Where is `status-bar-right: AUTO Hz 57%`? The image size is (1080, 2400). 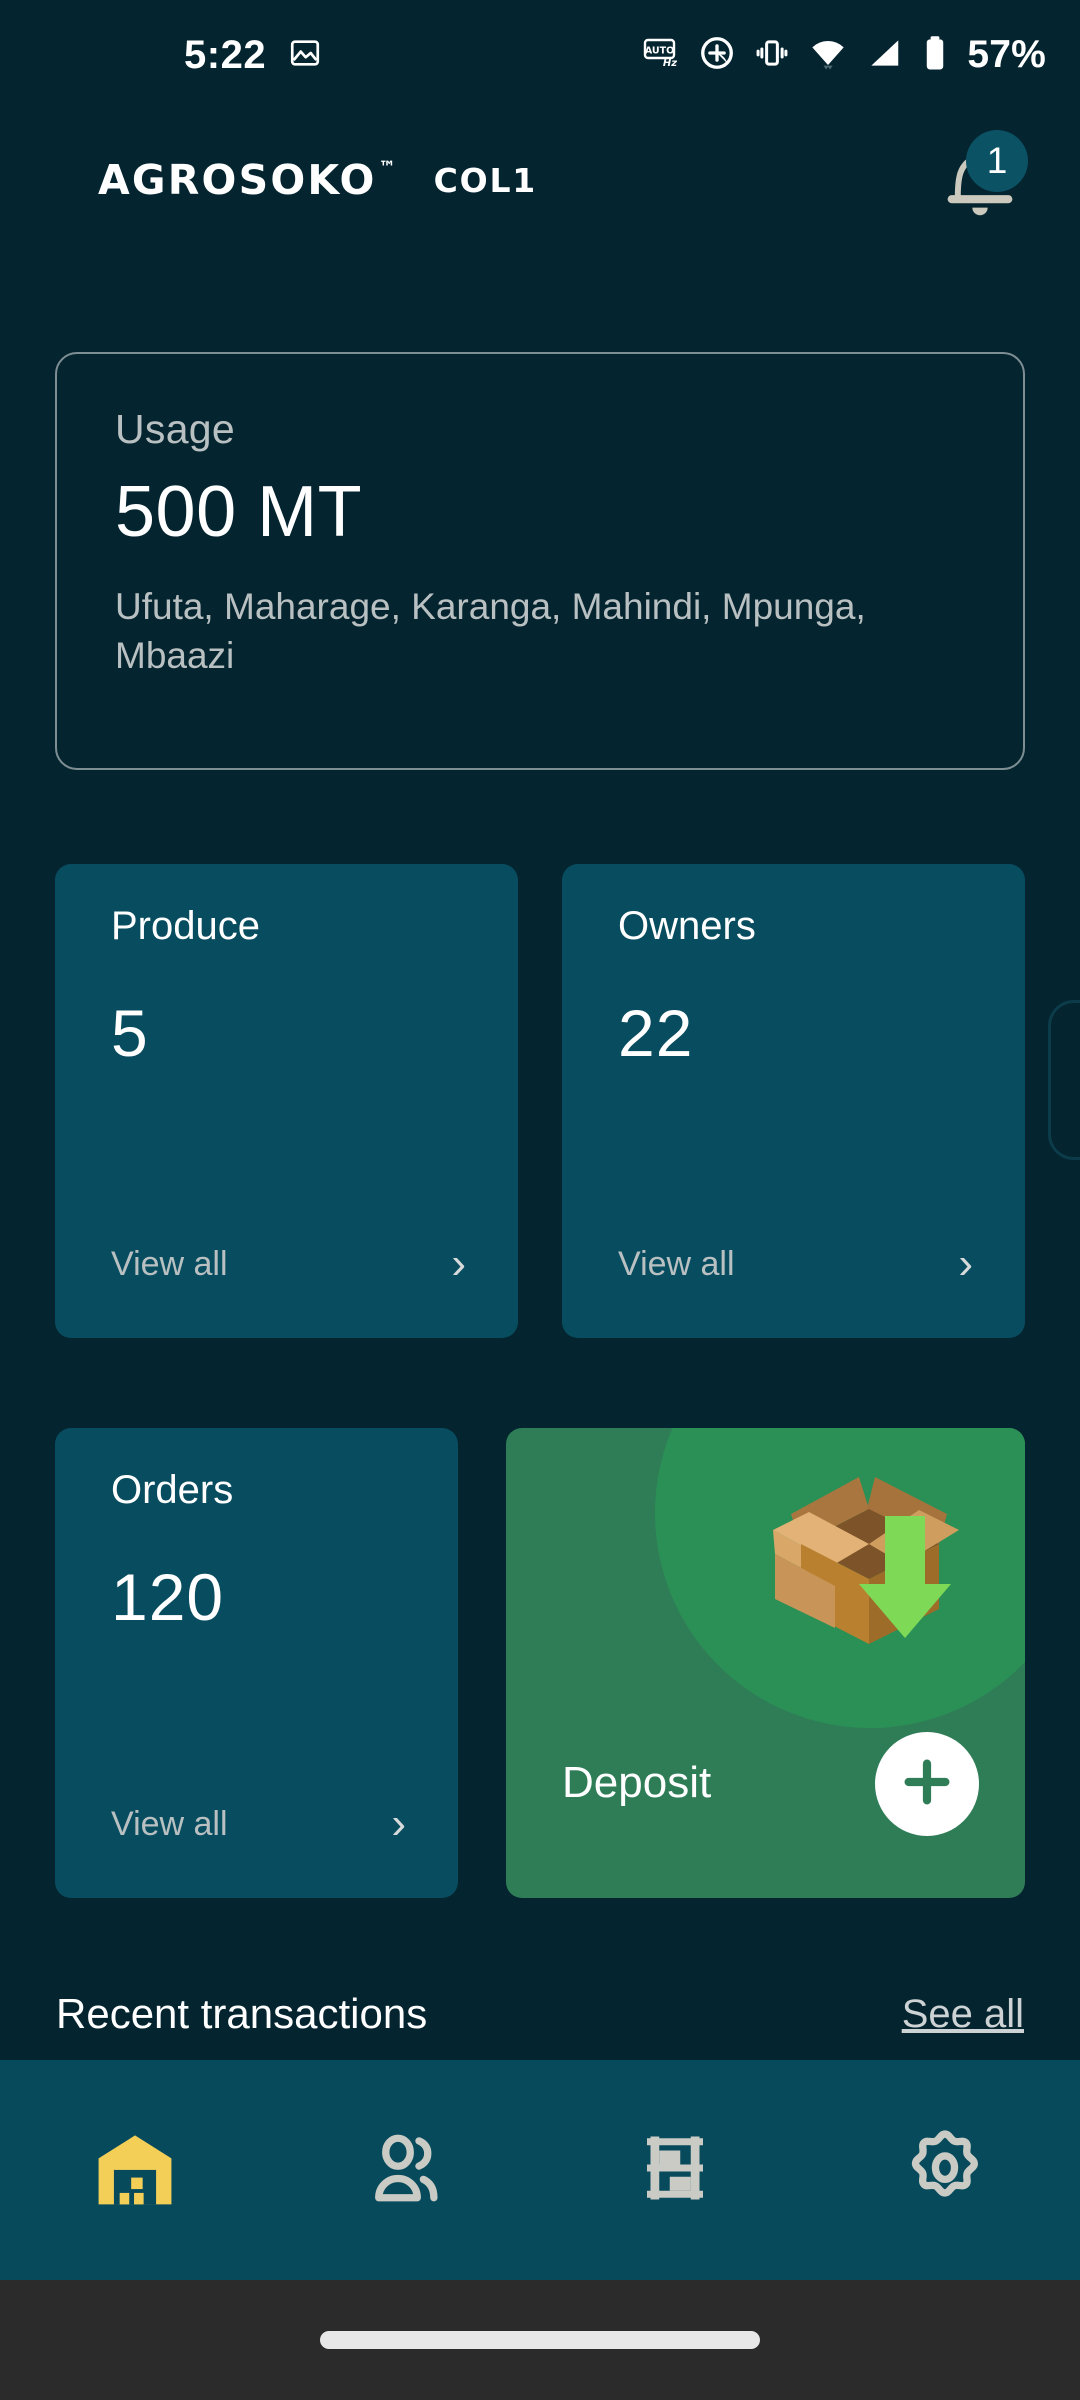 status-bar-right: AUTO Hz 57% is located at coordinates (843, 55).